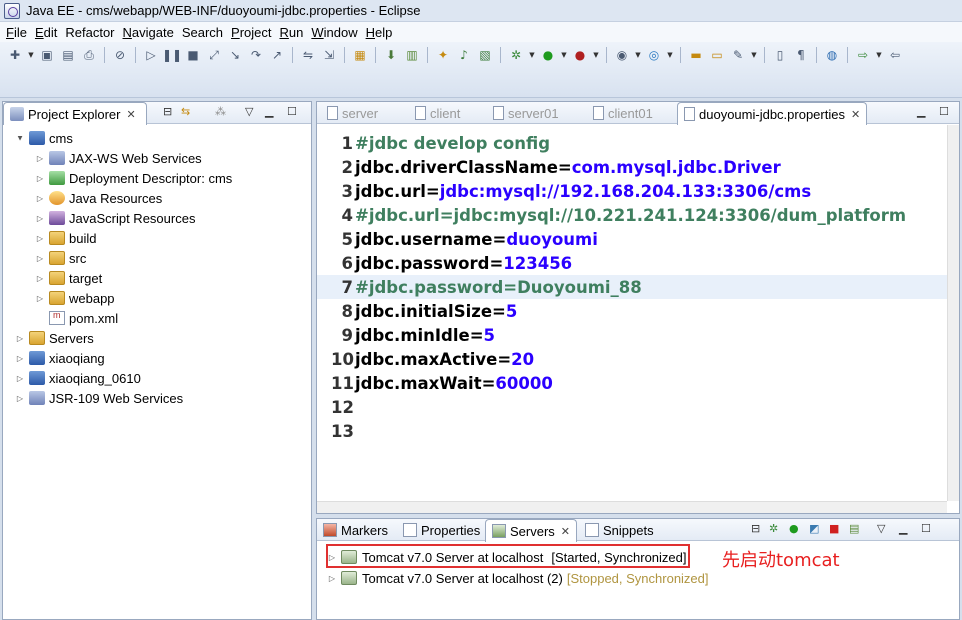 This screenshot has height=620, width=962. Describe the element at coordinates (794, 528) in the screenshot. I see `start-server-icon: ●` at that location.